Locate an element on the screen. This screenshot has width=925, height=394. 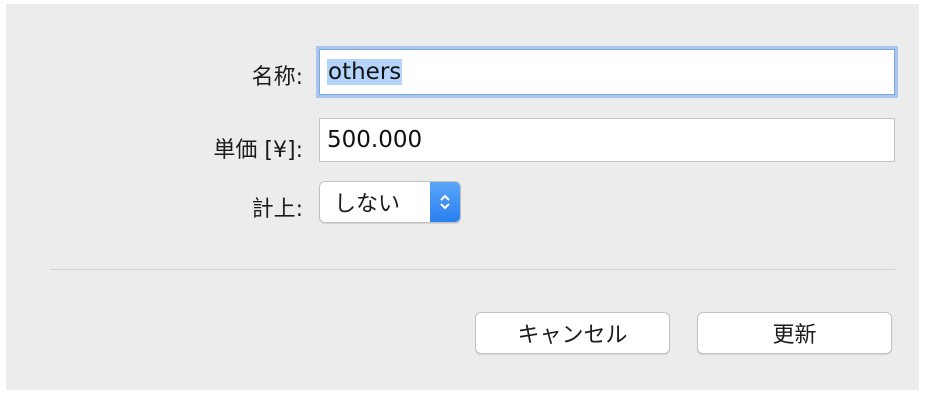
accrue-select: しない is located at coordinates (390, 202).